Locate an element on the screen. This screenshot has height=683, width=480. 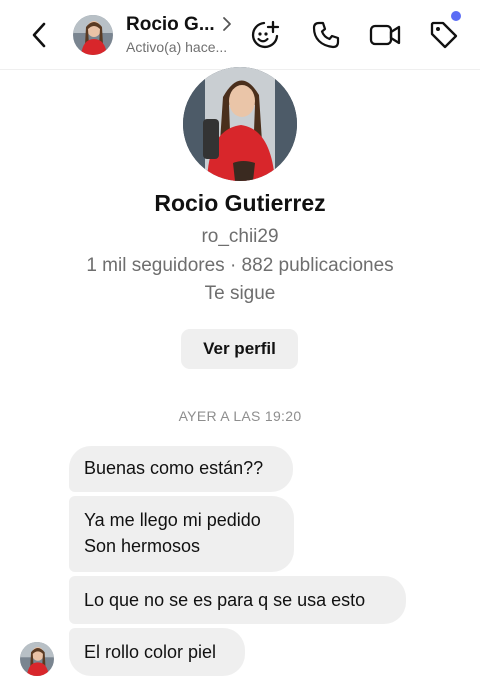
video-icon is located at coordinates (385, 35).